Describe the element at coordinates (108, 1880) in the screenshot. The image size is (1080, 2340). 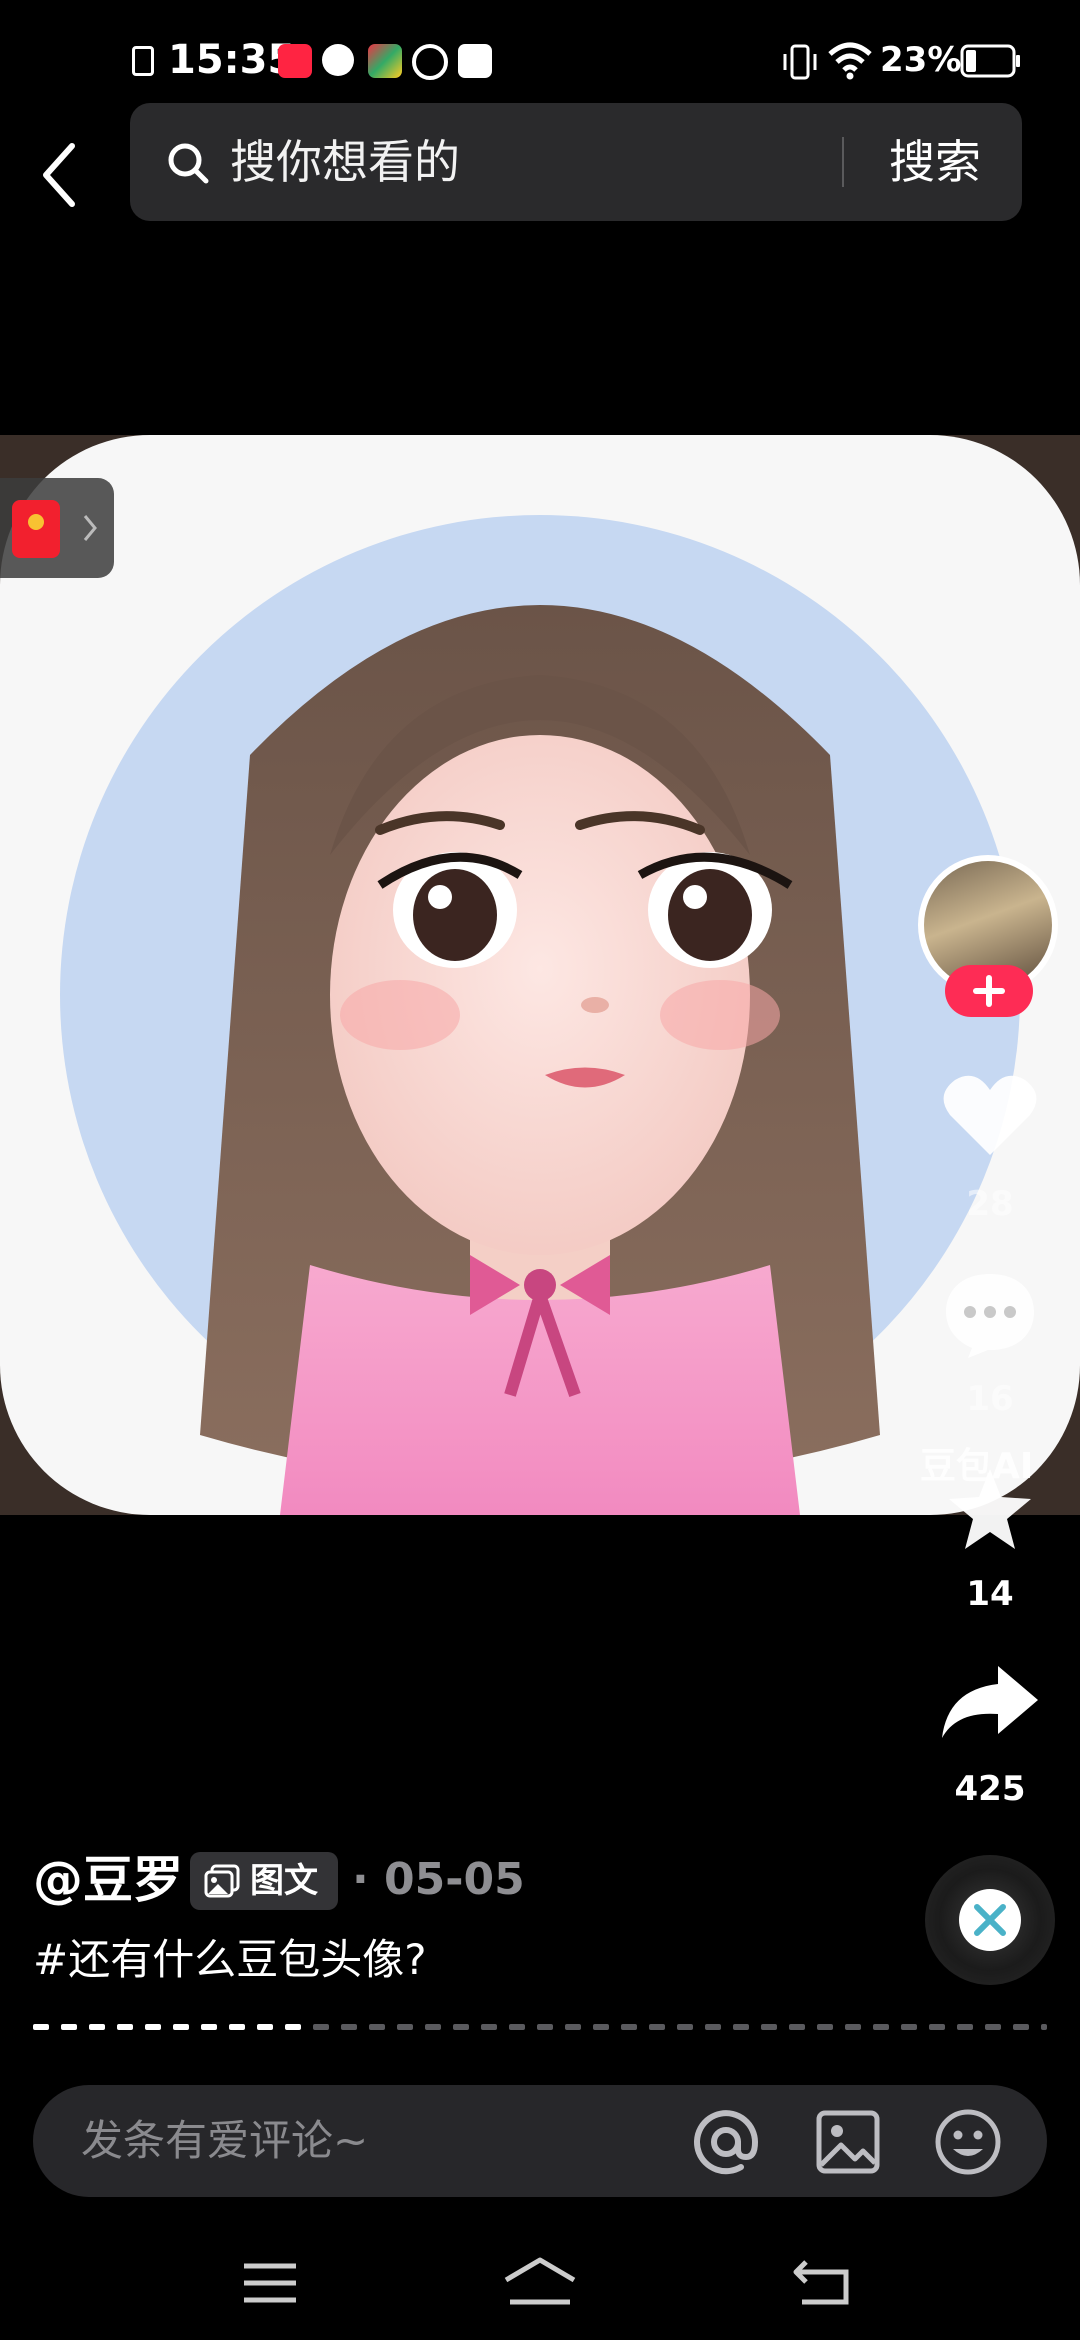
I see `author-name: @豆罗` at that location.